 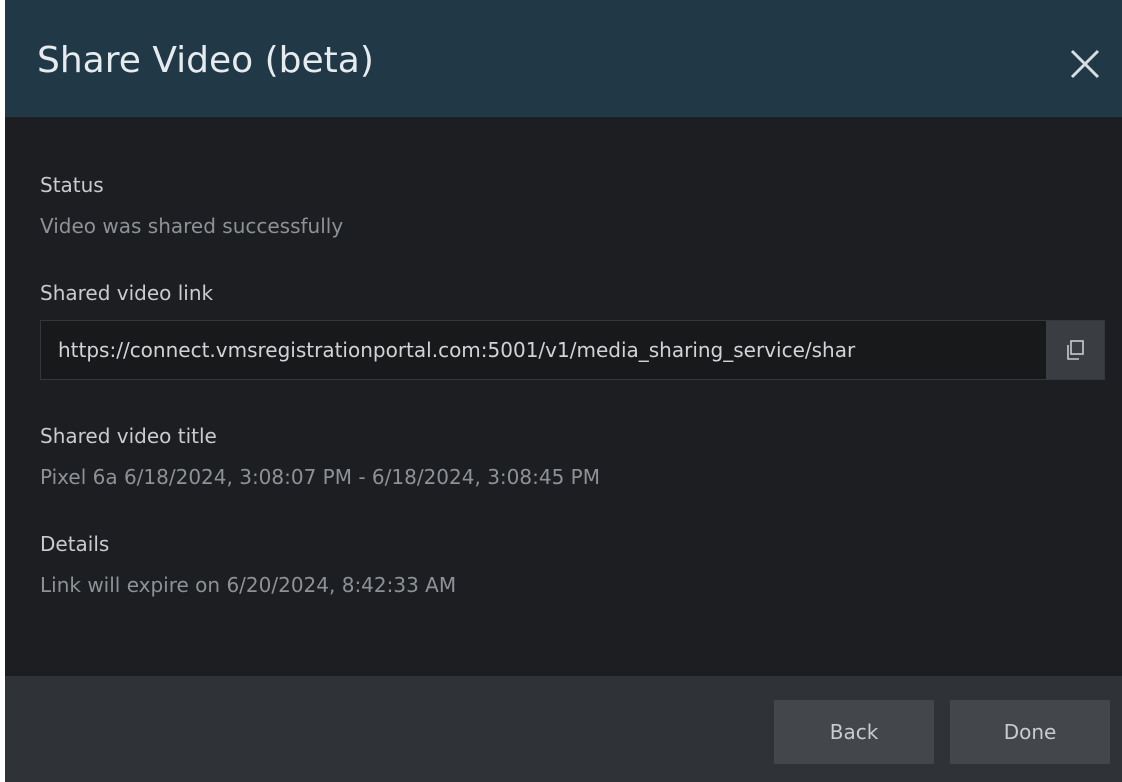 I want to click on shared-link-field, so click(x=572, y=350).